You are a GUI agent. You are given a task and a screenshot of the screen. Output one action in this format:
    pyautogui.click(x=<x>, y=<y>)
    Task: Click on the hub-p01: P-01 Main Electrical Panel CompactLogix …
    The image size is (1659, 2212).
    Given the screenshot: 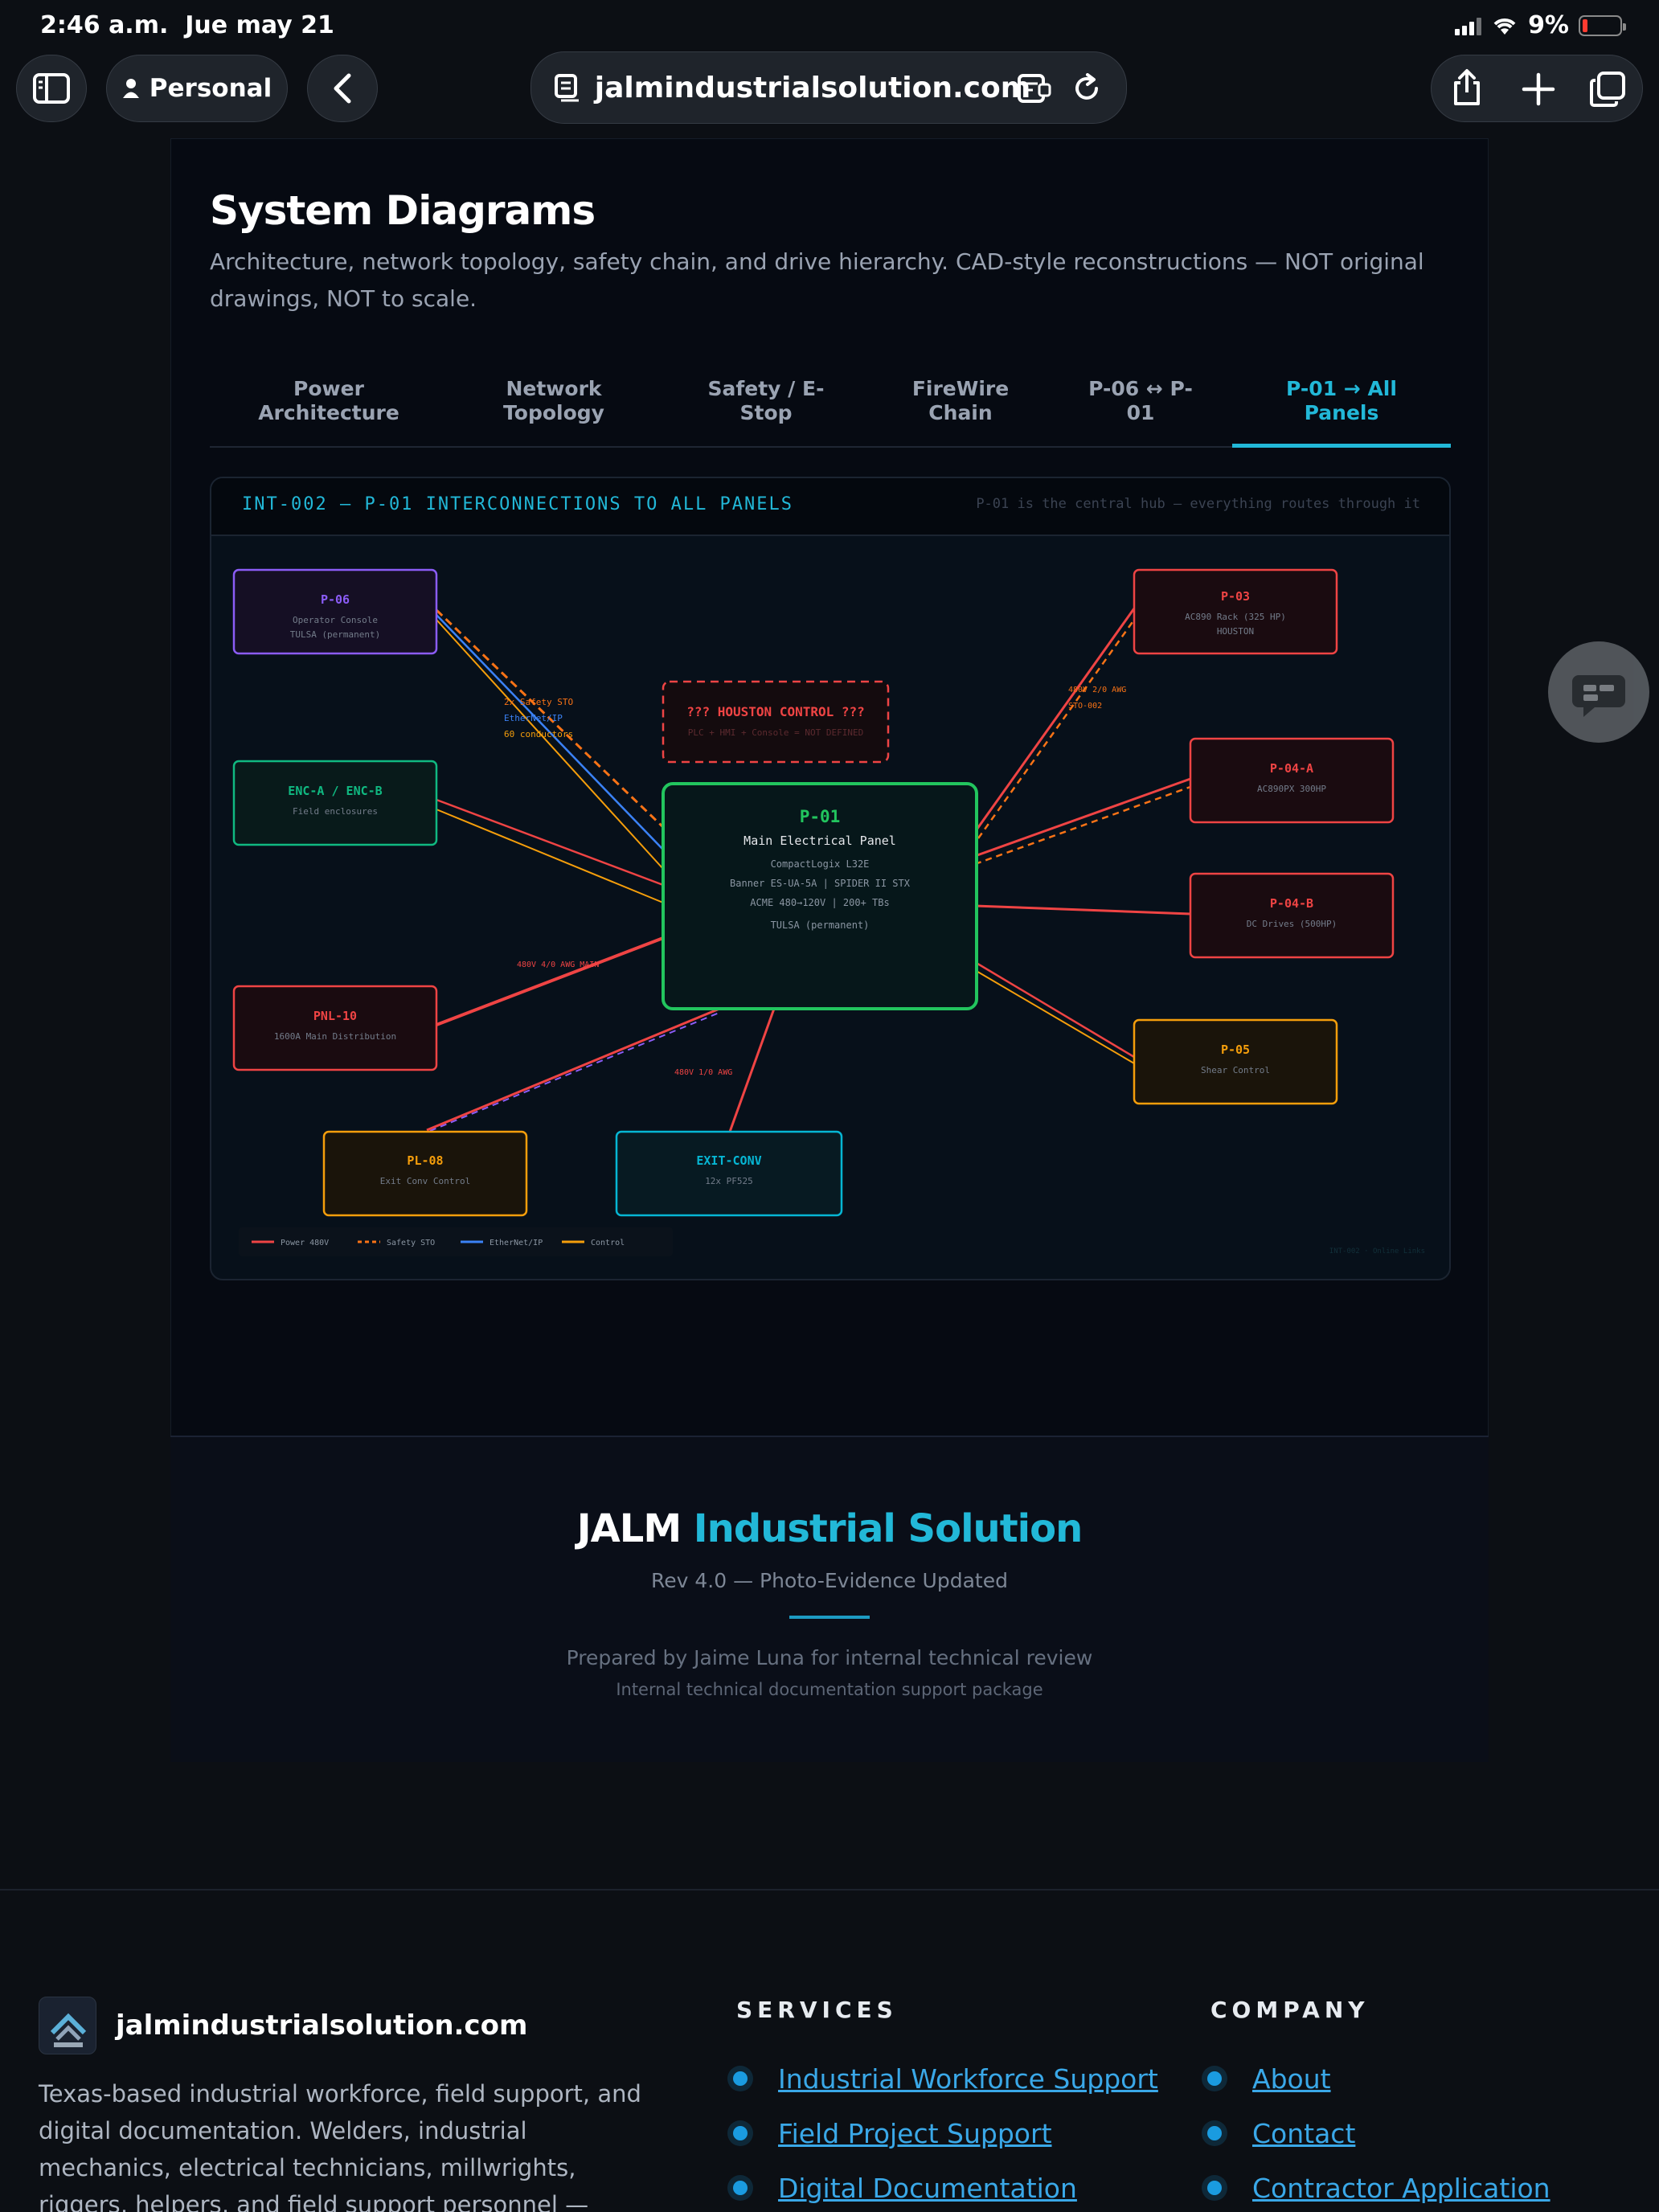 What is the action you would take?
    pyautogui.click(x=820, y=896)
    